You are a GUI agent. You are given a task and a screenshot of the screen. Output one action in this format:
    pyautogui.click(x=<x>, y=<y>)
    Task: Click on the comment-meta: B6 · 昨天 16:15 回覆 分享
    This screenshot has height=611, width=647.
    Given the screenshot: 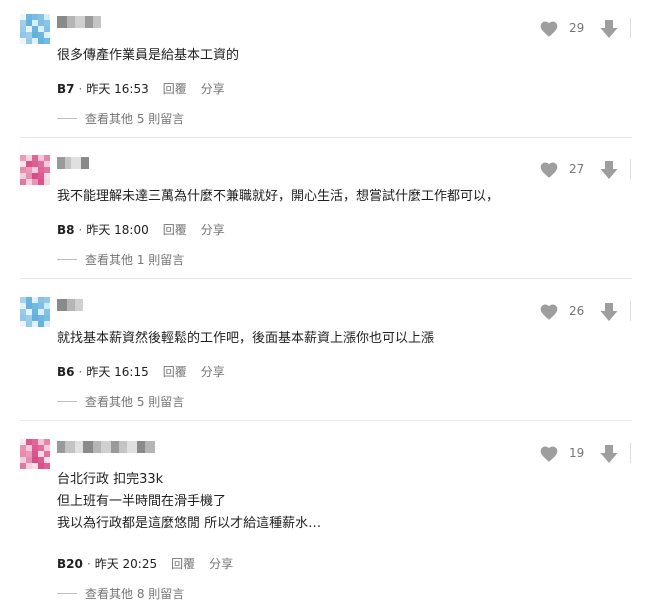 What is the action you would take?
    pyautogui.click(x=141, y=371)
    